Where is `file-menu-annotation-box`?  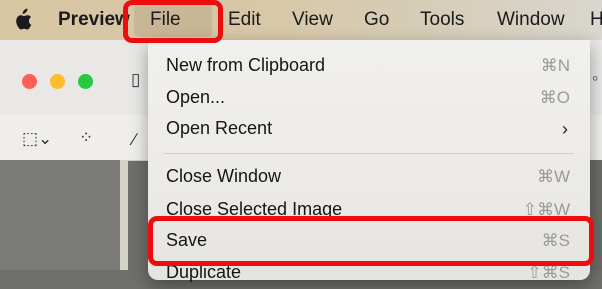 file-menu-annotation-box is located at coordinates (173, 21).